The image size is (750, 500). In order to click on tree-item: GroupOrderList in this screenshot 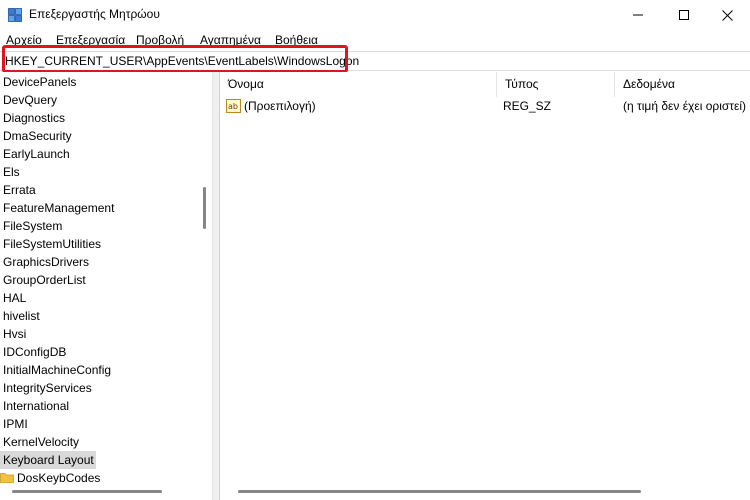, I will do `click(100, 280)`.